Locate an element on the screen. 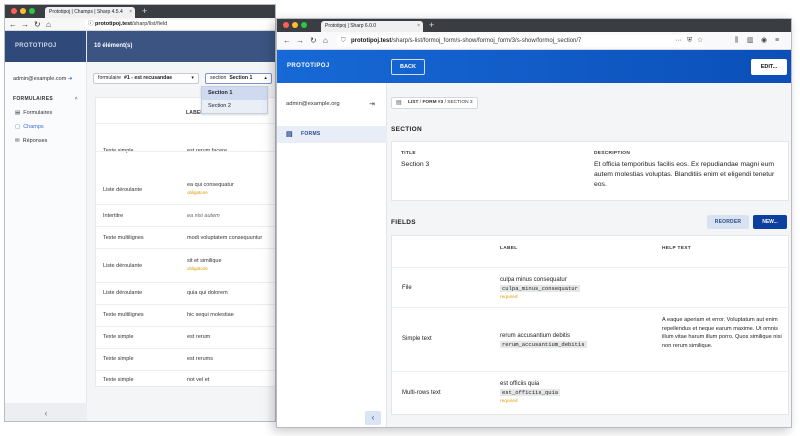 The image size is (800, 436). row-type: Texte multilignes is located at coordinates (123, 238).